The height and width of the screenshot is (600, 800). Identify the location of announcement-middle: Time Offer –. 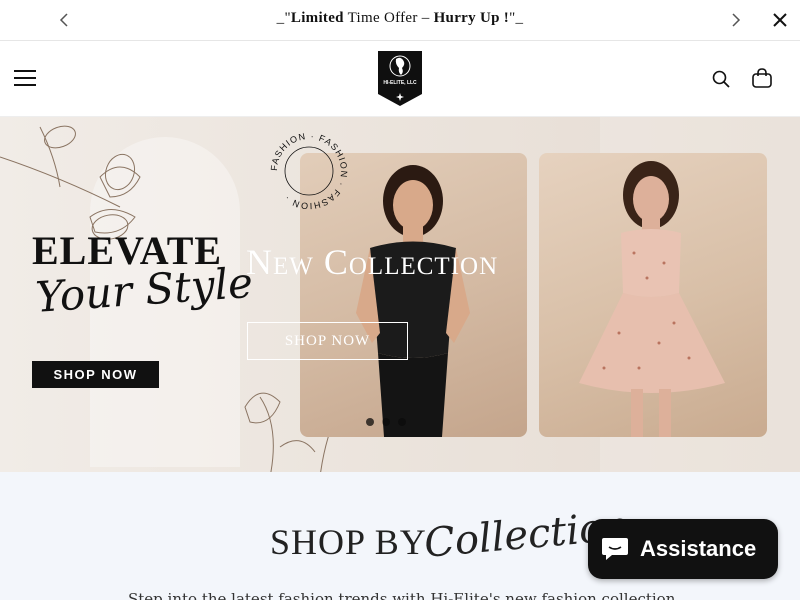
(388, 18).